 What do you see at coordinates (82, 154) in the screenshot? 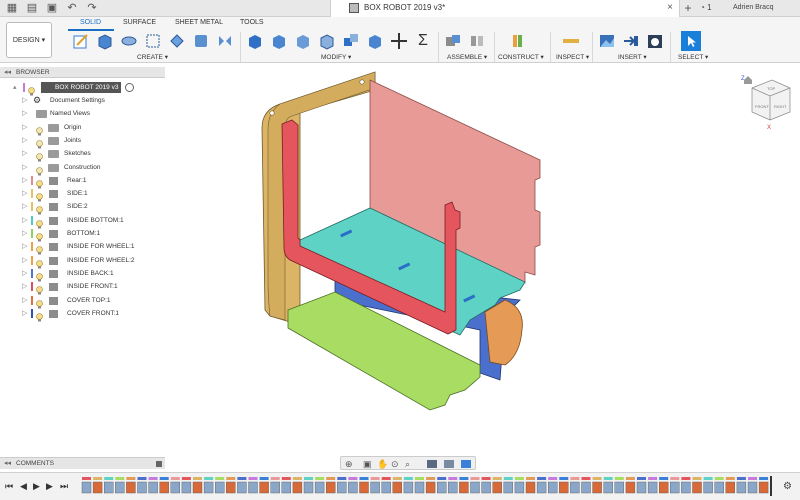
I see `browser-item: ▷ Sketches` at bounding box center [82, 154].